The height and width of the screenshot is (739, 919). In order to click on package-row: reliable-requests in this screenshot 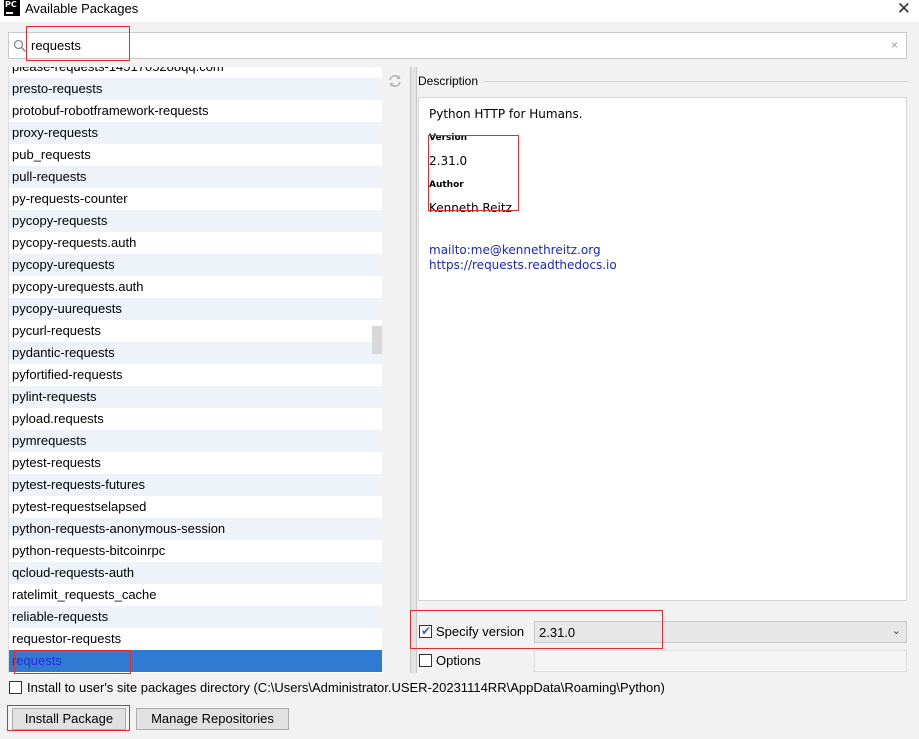, I will do `click(195, 617)`.